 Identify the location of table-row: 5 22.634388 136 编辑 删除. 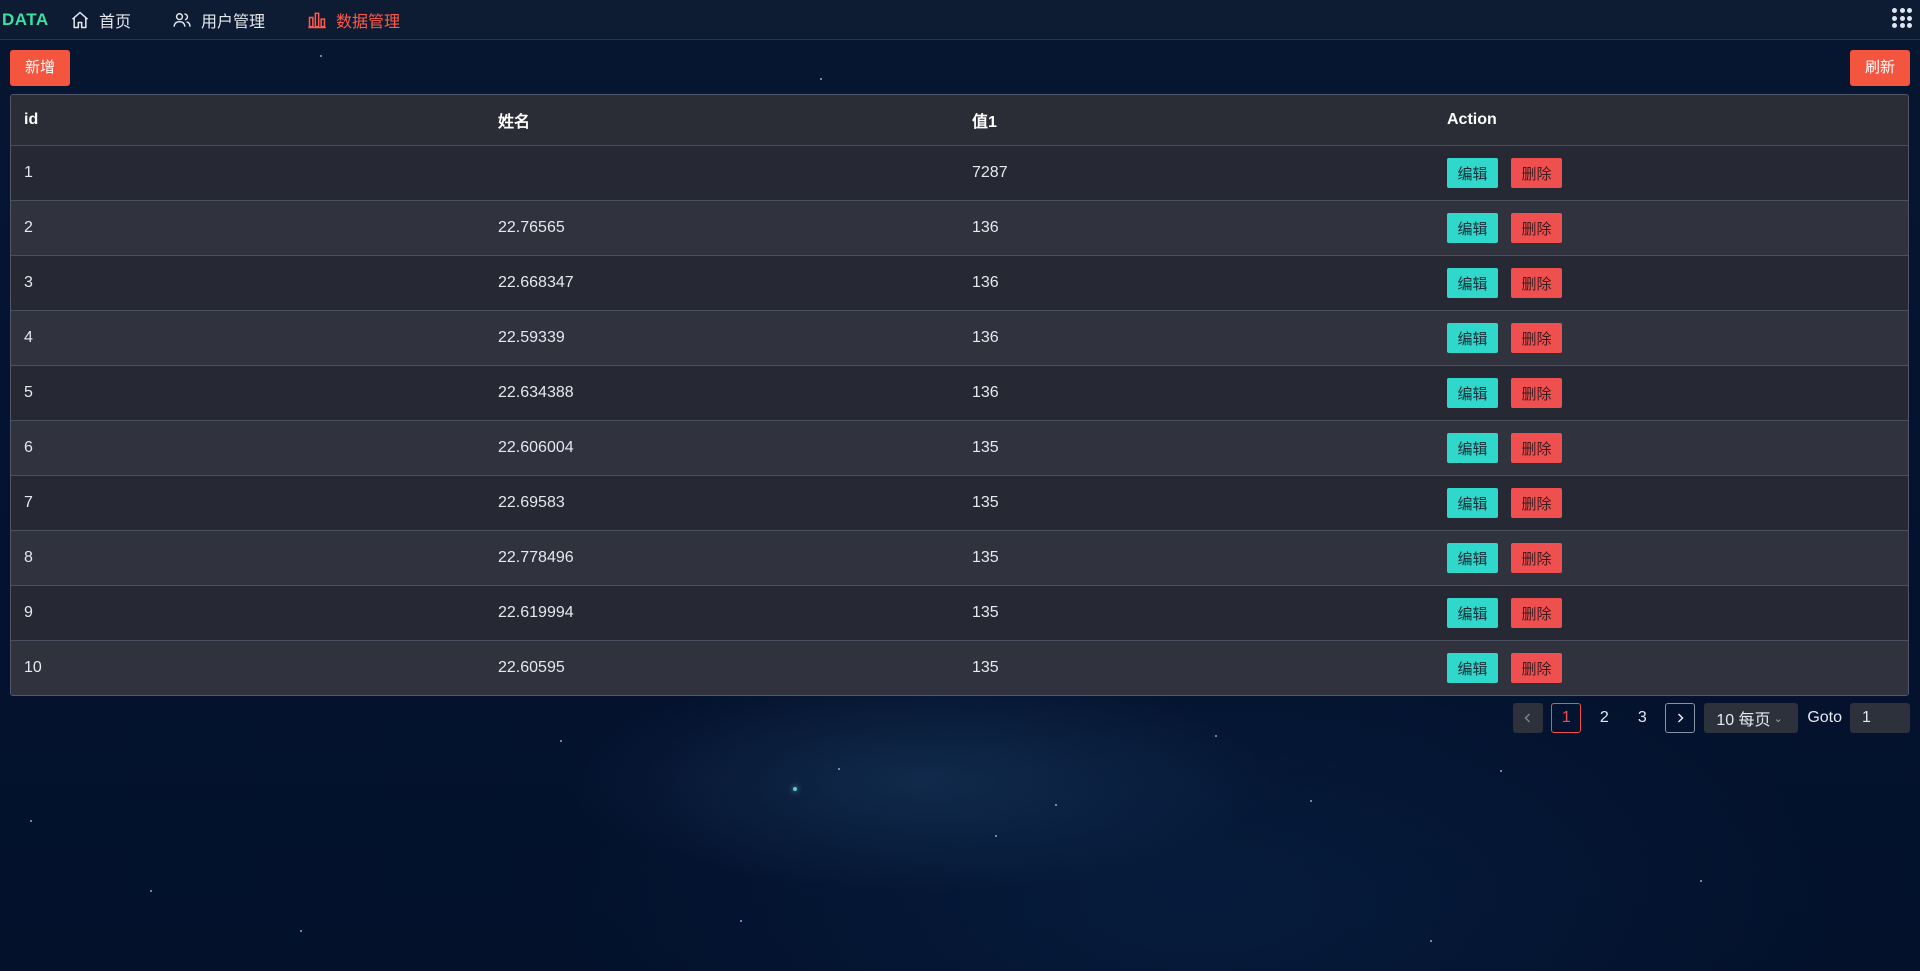
(959, 392).